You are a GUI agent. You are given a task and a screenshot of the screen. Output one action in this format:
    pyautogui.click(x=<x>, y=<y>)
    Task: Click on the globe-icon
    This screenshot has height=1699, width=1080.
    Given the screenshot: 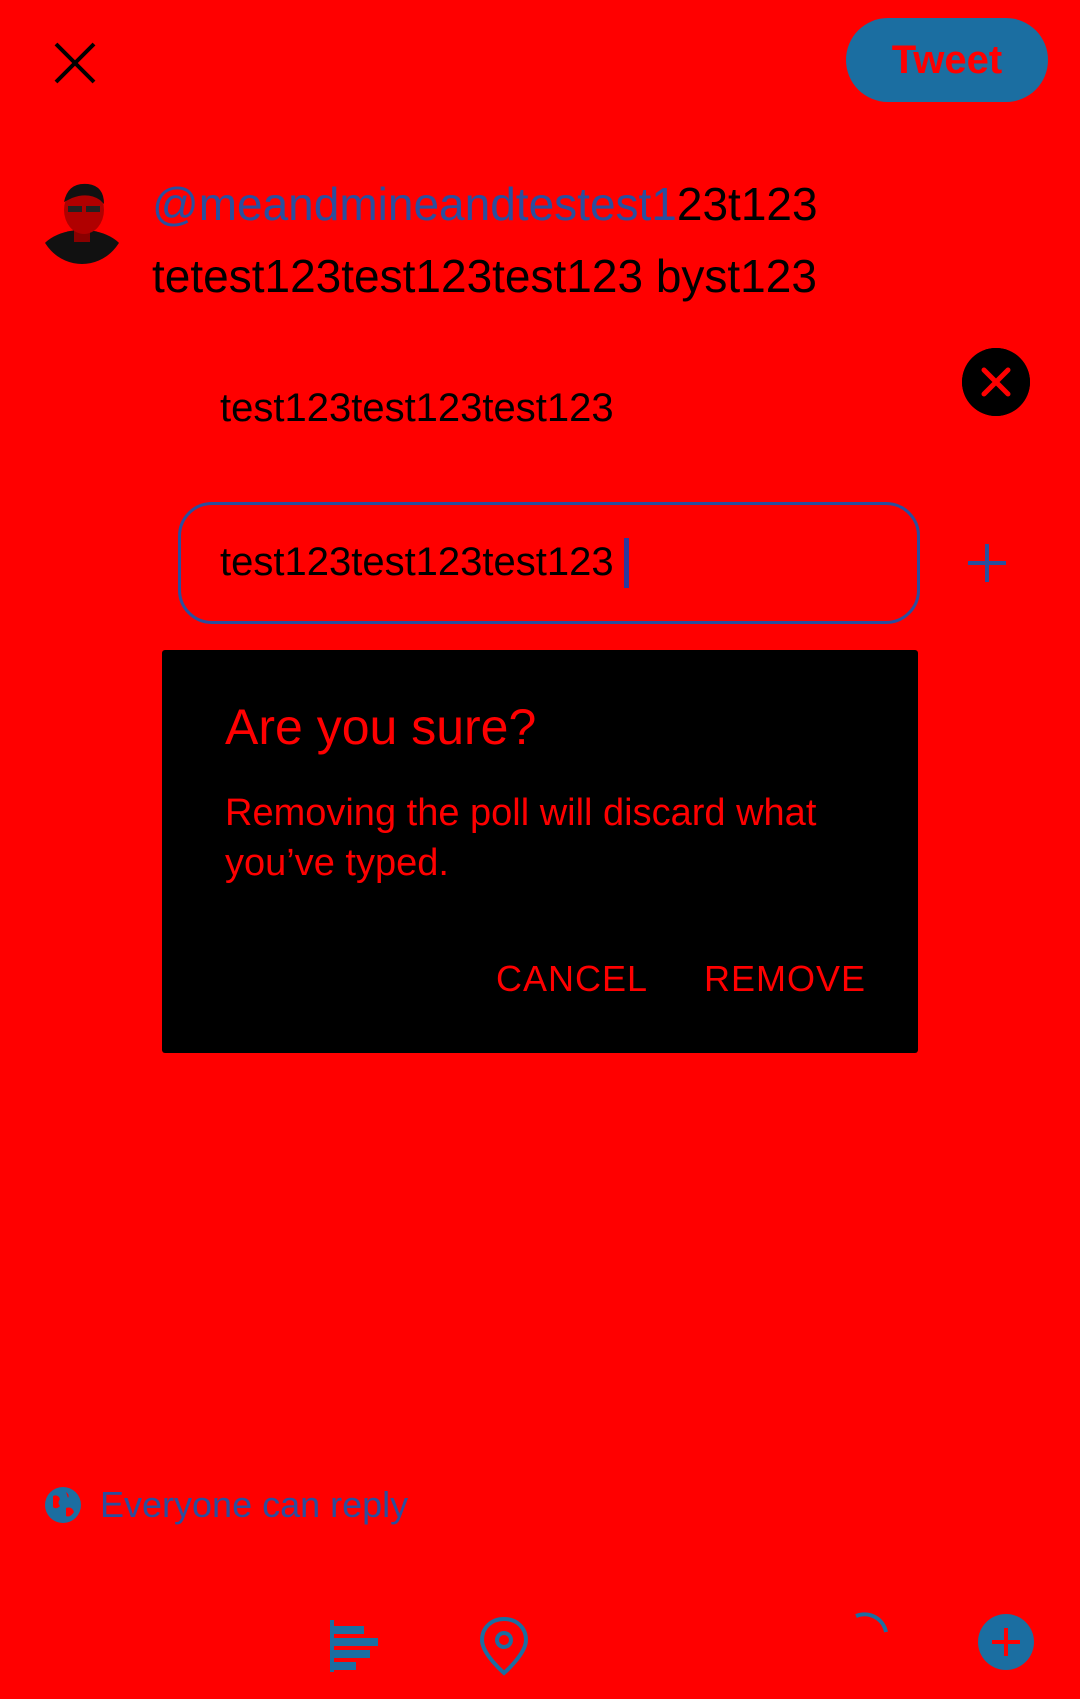 What is the action you would take?
    pyautogui.click(x=63, y=1505)
    